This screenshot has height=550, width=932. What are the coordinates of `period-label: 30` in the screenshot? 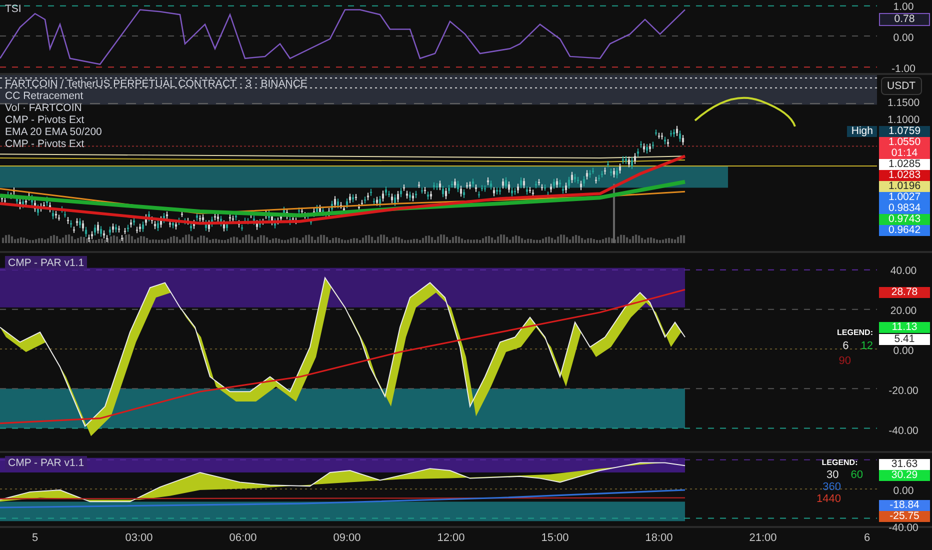 It's located at (832, 475).